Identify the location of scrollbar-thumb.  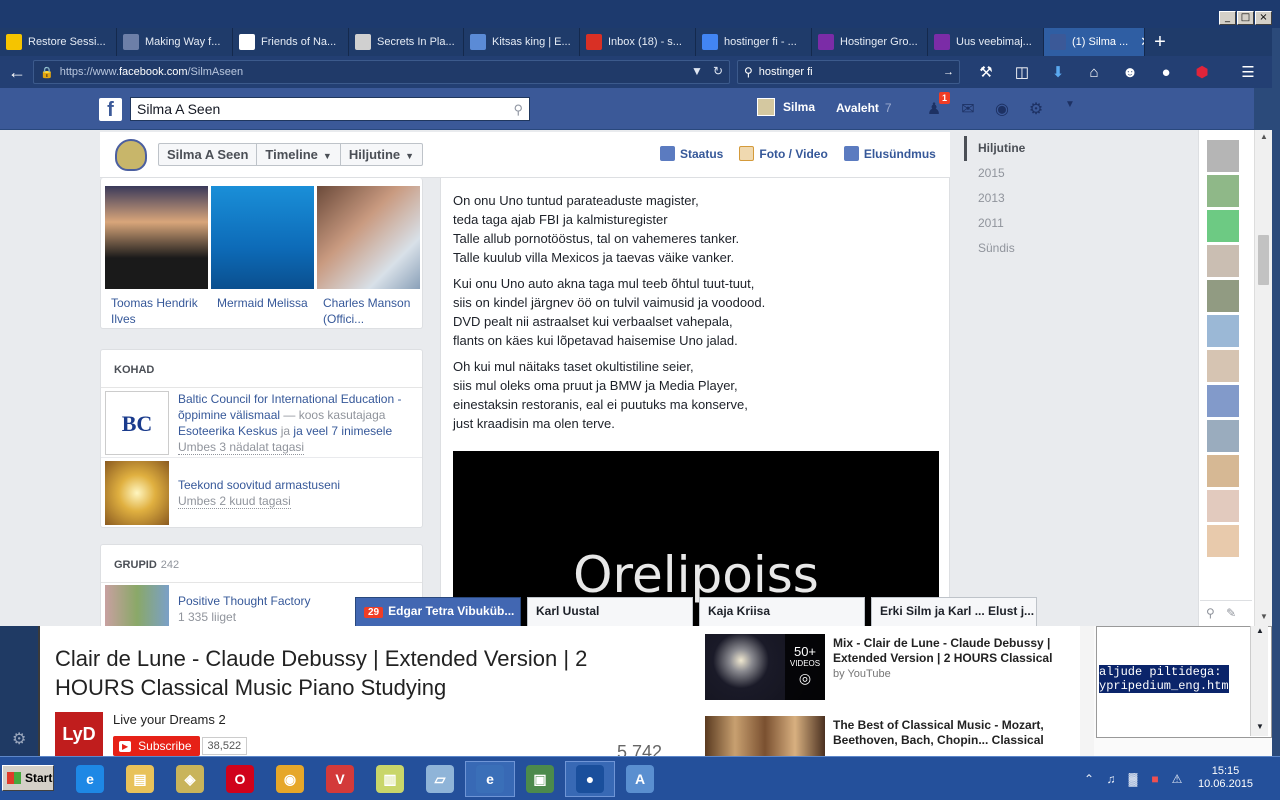
(1263, 260).